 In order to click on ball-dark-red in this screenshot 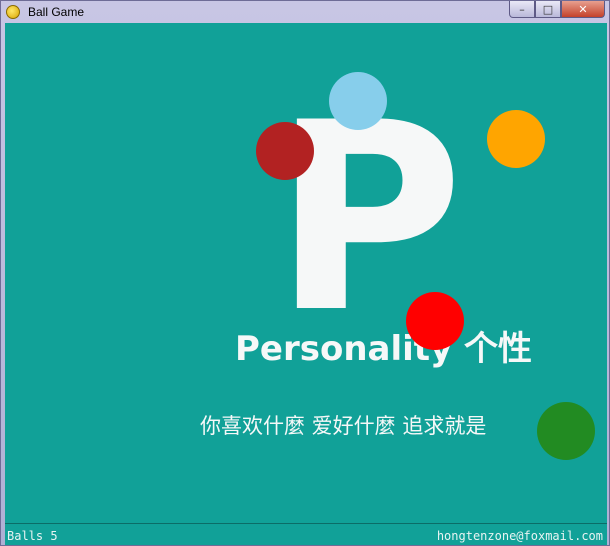, I will do `click(285, 151)`.